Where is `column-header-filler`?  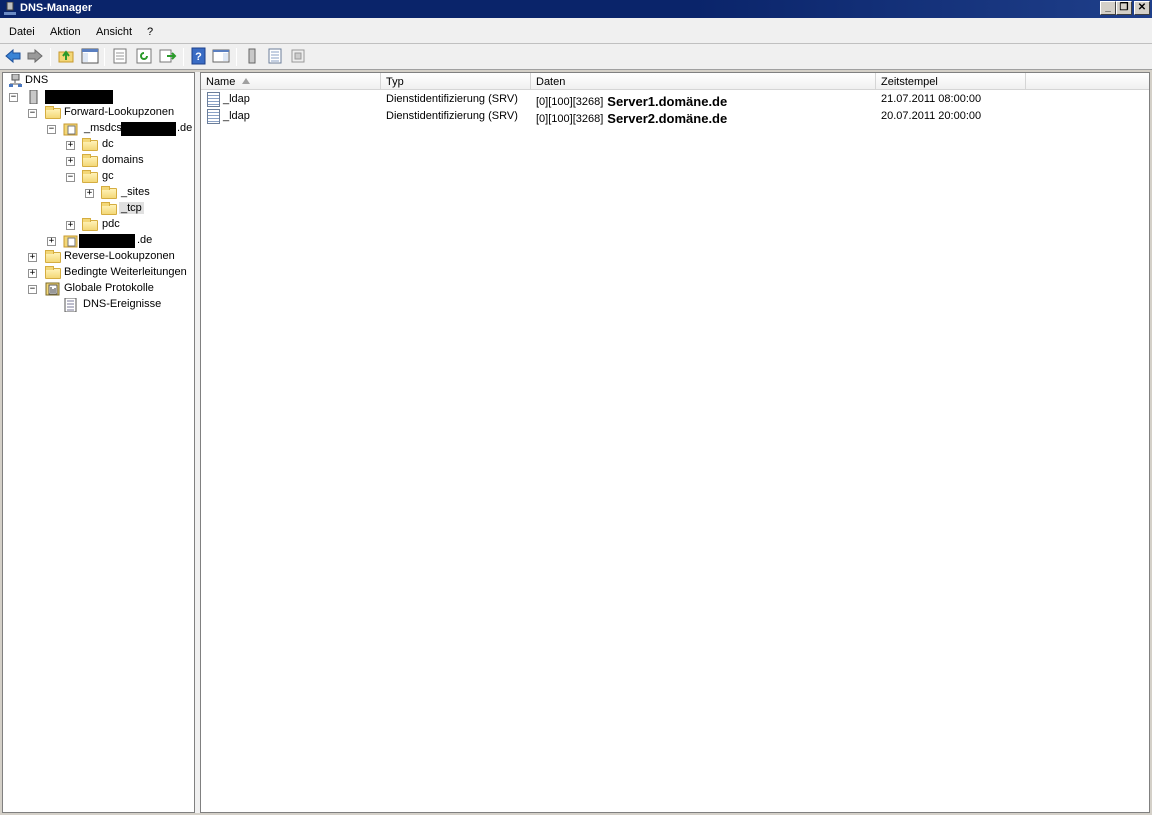
column-header-filler is located at coordinates (1087, 81).